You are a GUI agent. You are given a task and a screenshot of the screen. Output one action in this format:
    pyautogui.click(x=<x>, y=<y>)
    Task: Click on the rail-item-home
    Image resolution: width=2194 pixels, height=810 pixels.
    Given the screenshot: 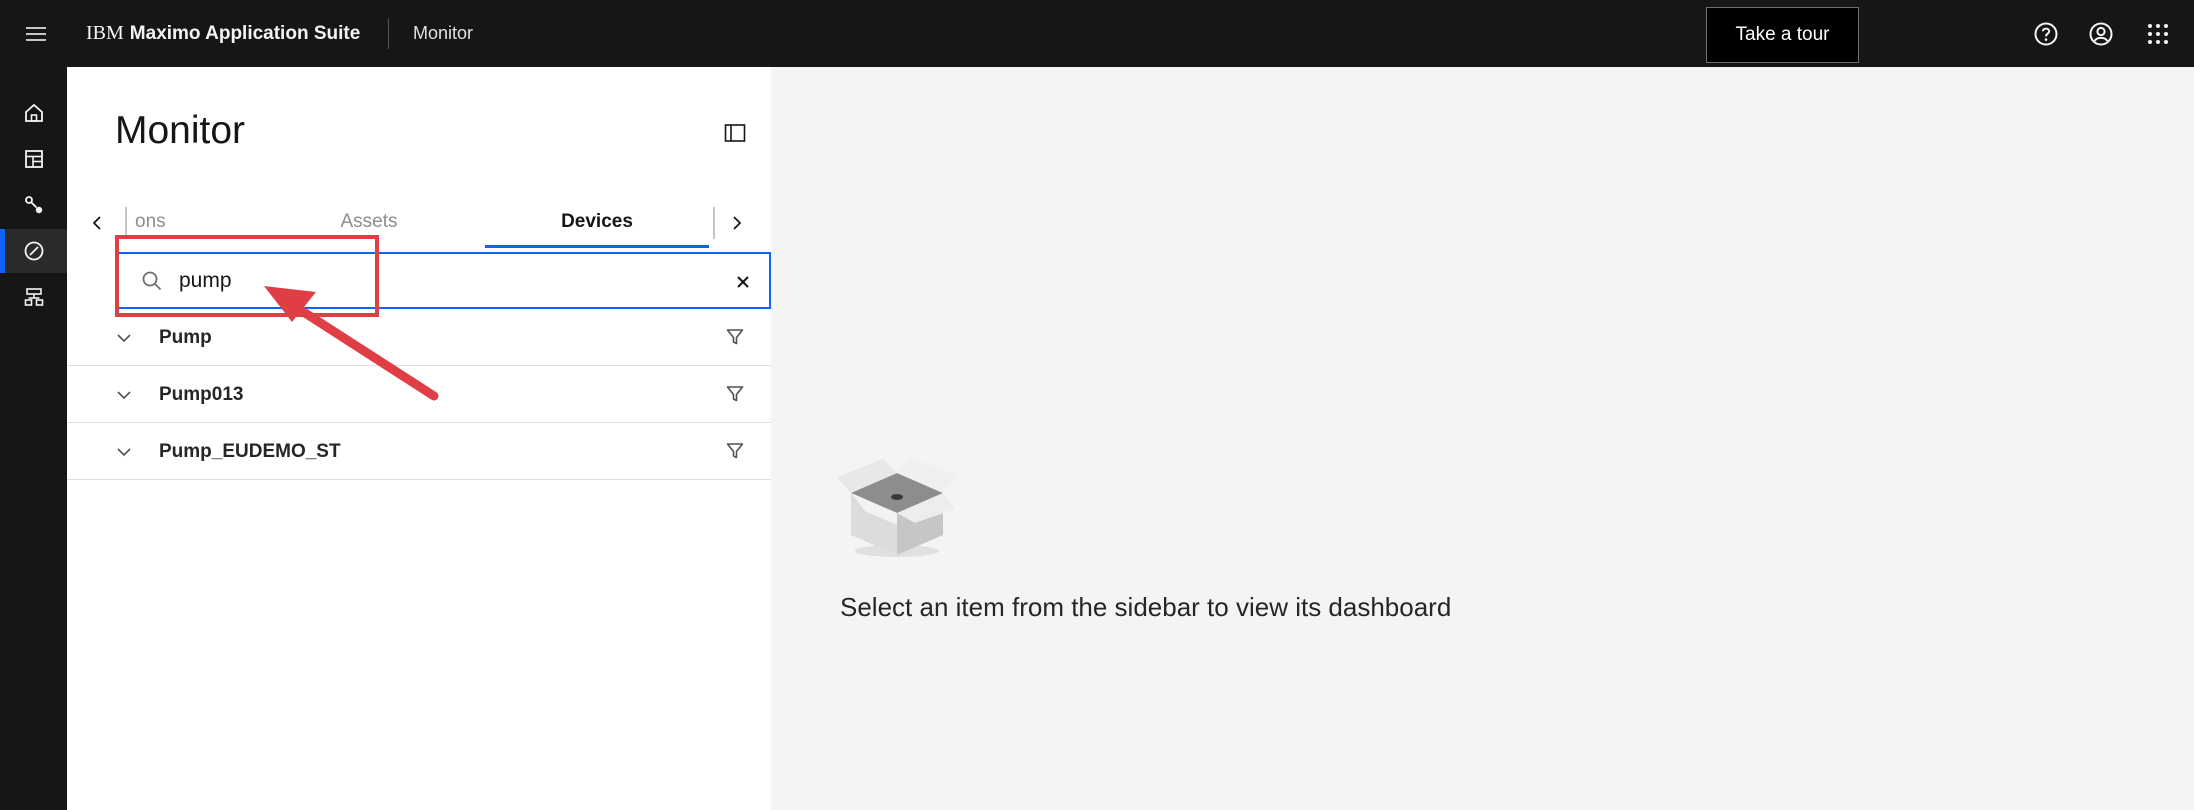 What is the action you would take?
    pyautogui.click(x=33, y=113)
    